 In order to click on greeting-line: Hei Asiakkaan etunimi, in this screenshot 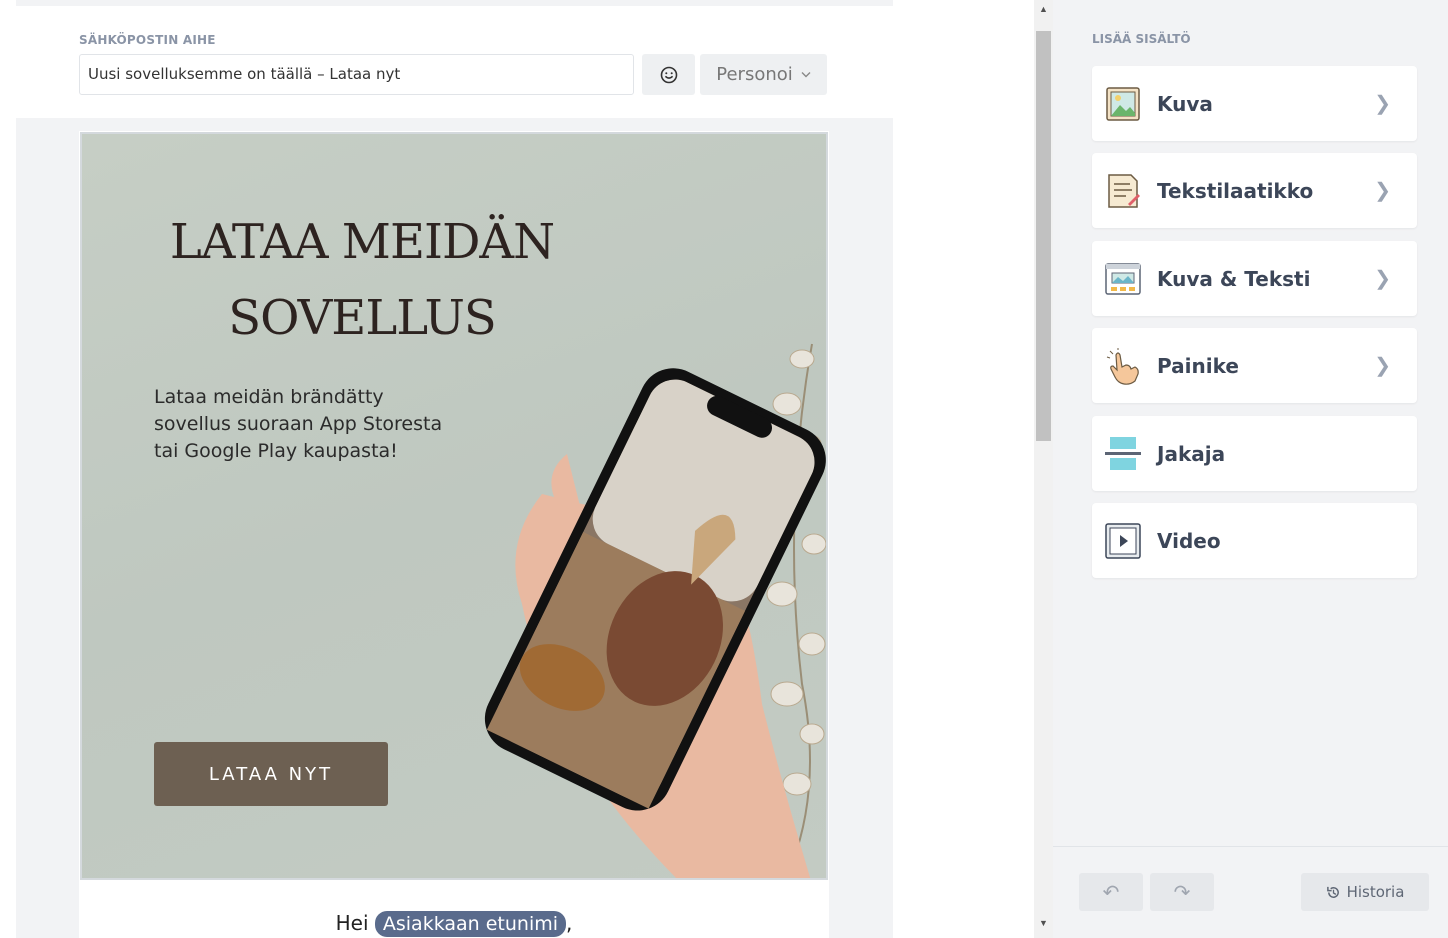, I will do `click(454, 924)`.